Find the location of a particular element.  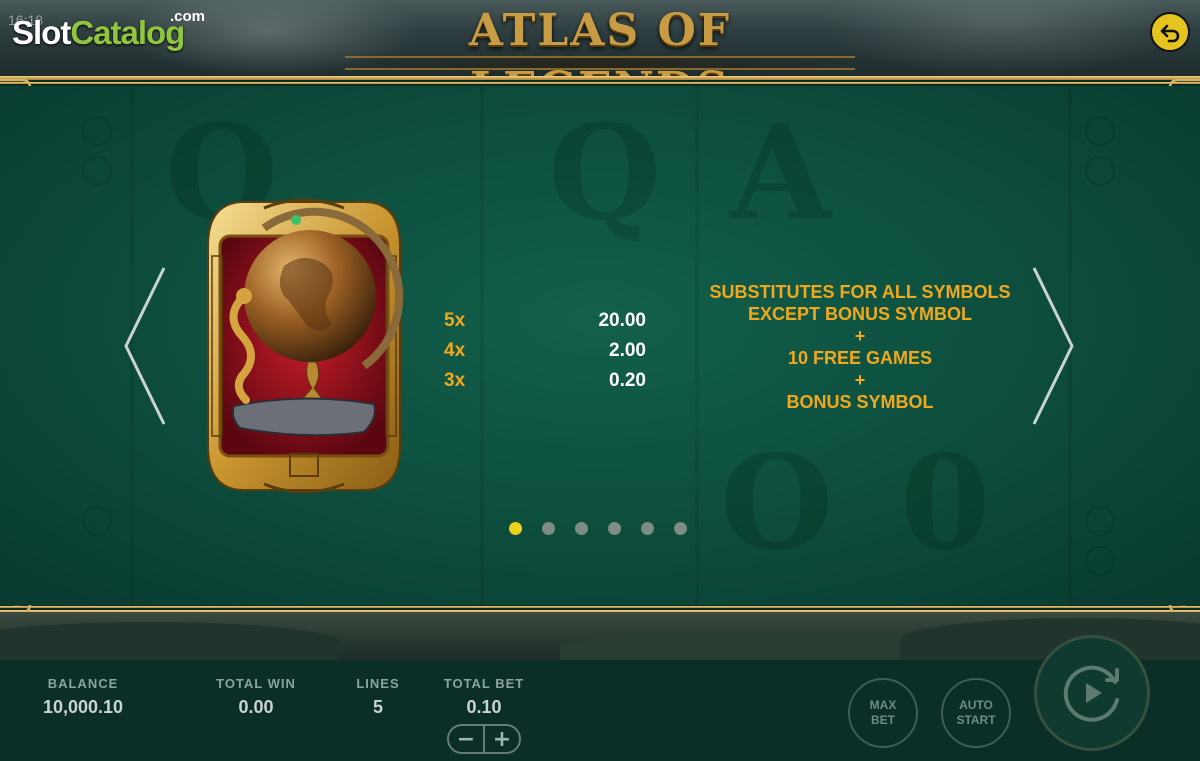

frame-top-border is located at coordinates (600, 78).